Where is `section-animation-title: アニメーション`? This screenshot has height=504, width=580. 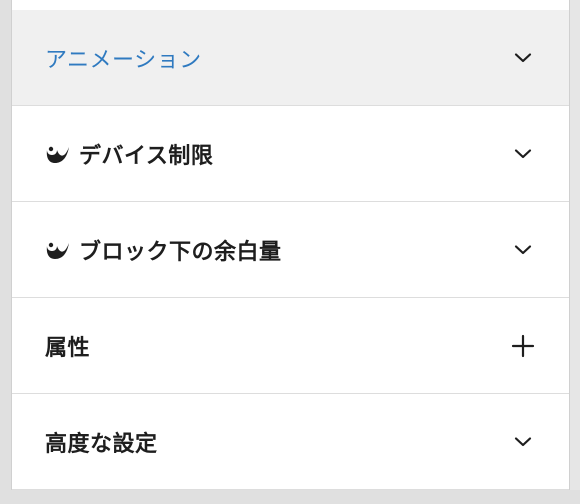 section-animation-title: アニメーション is located at coordinates (123, 58).